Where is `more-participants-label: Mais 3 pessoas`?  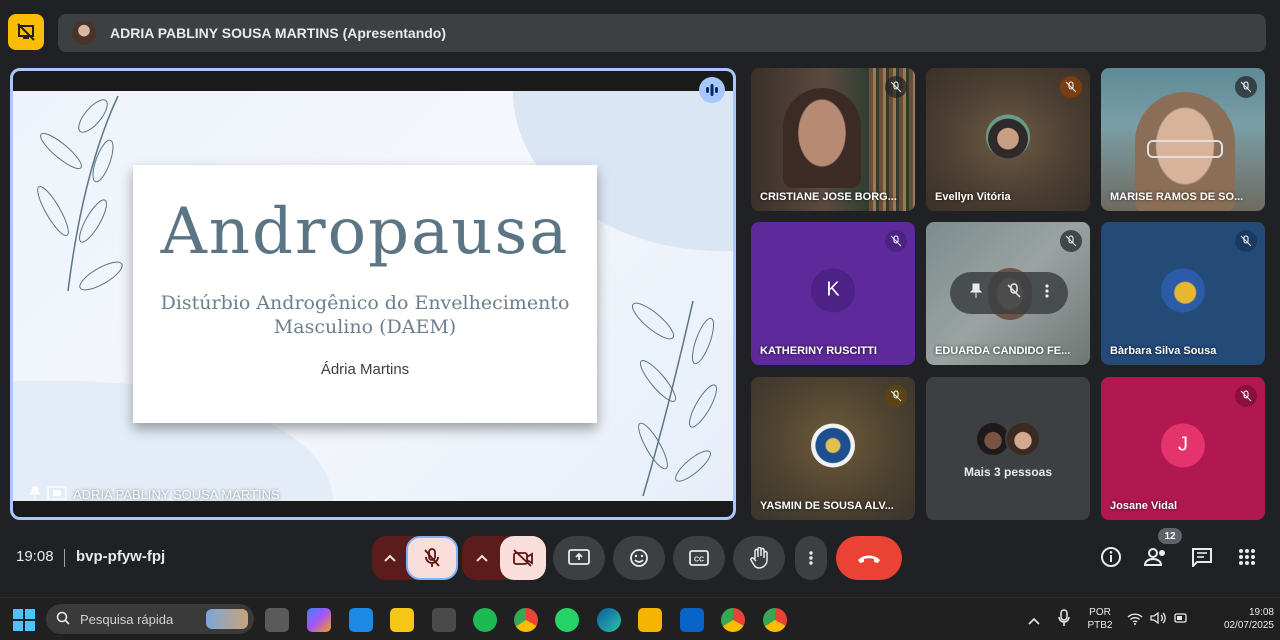 more-participants-label: Mais 3 pessoas is located at coordinates (1008, 472).